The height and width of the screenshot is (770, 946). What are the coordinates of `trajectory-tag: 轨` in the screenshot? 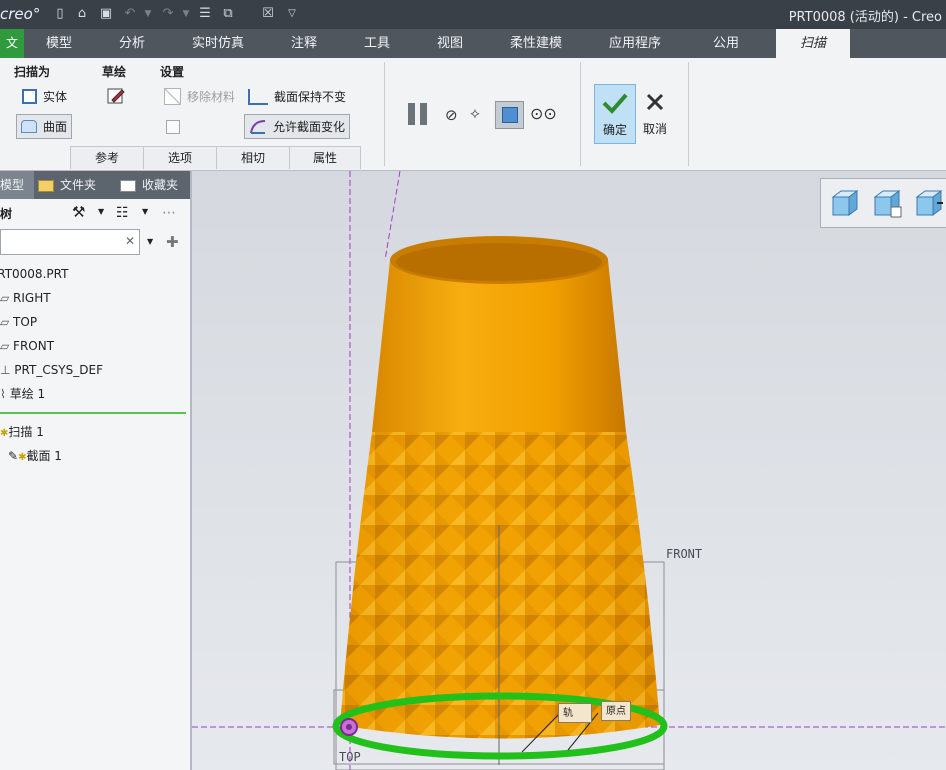 It's located at (575, 713).